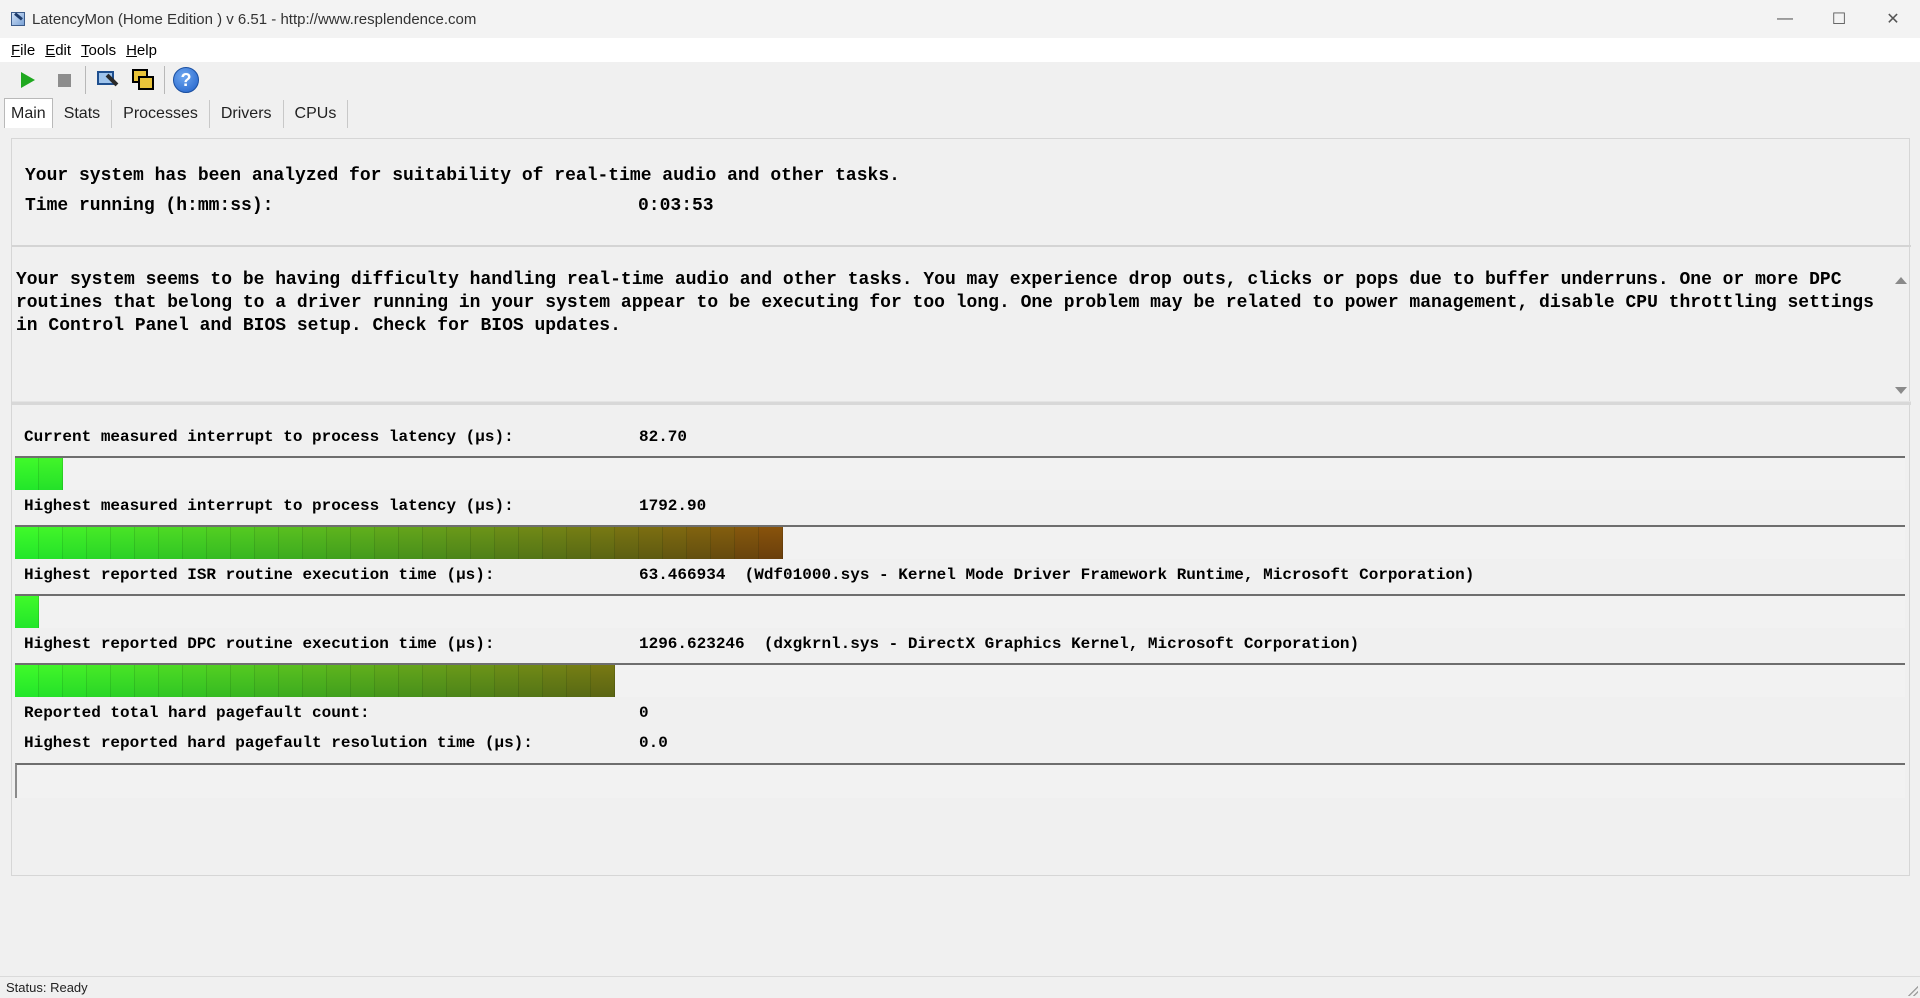  Describe the element at coordinates (98, 50) in the screenshot. I see `menu-tools: Tools` at that location.